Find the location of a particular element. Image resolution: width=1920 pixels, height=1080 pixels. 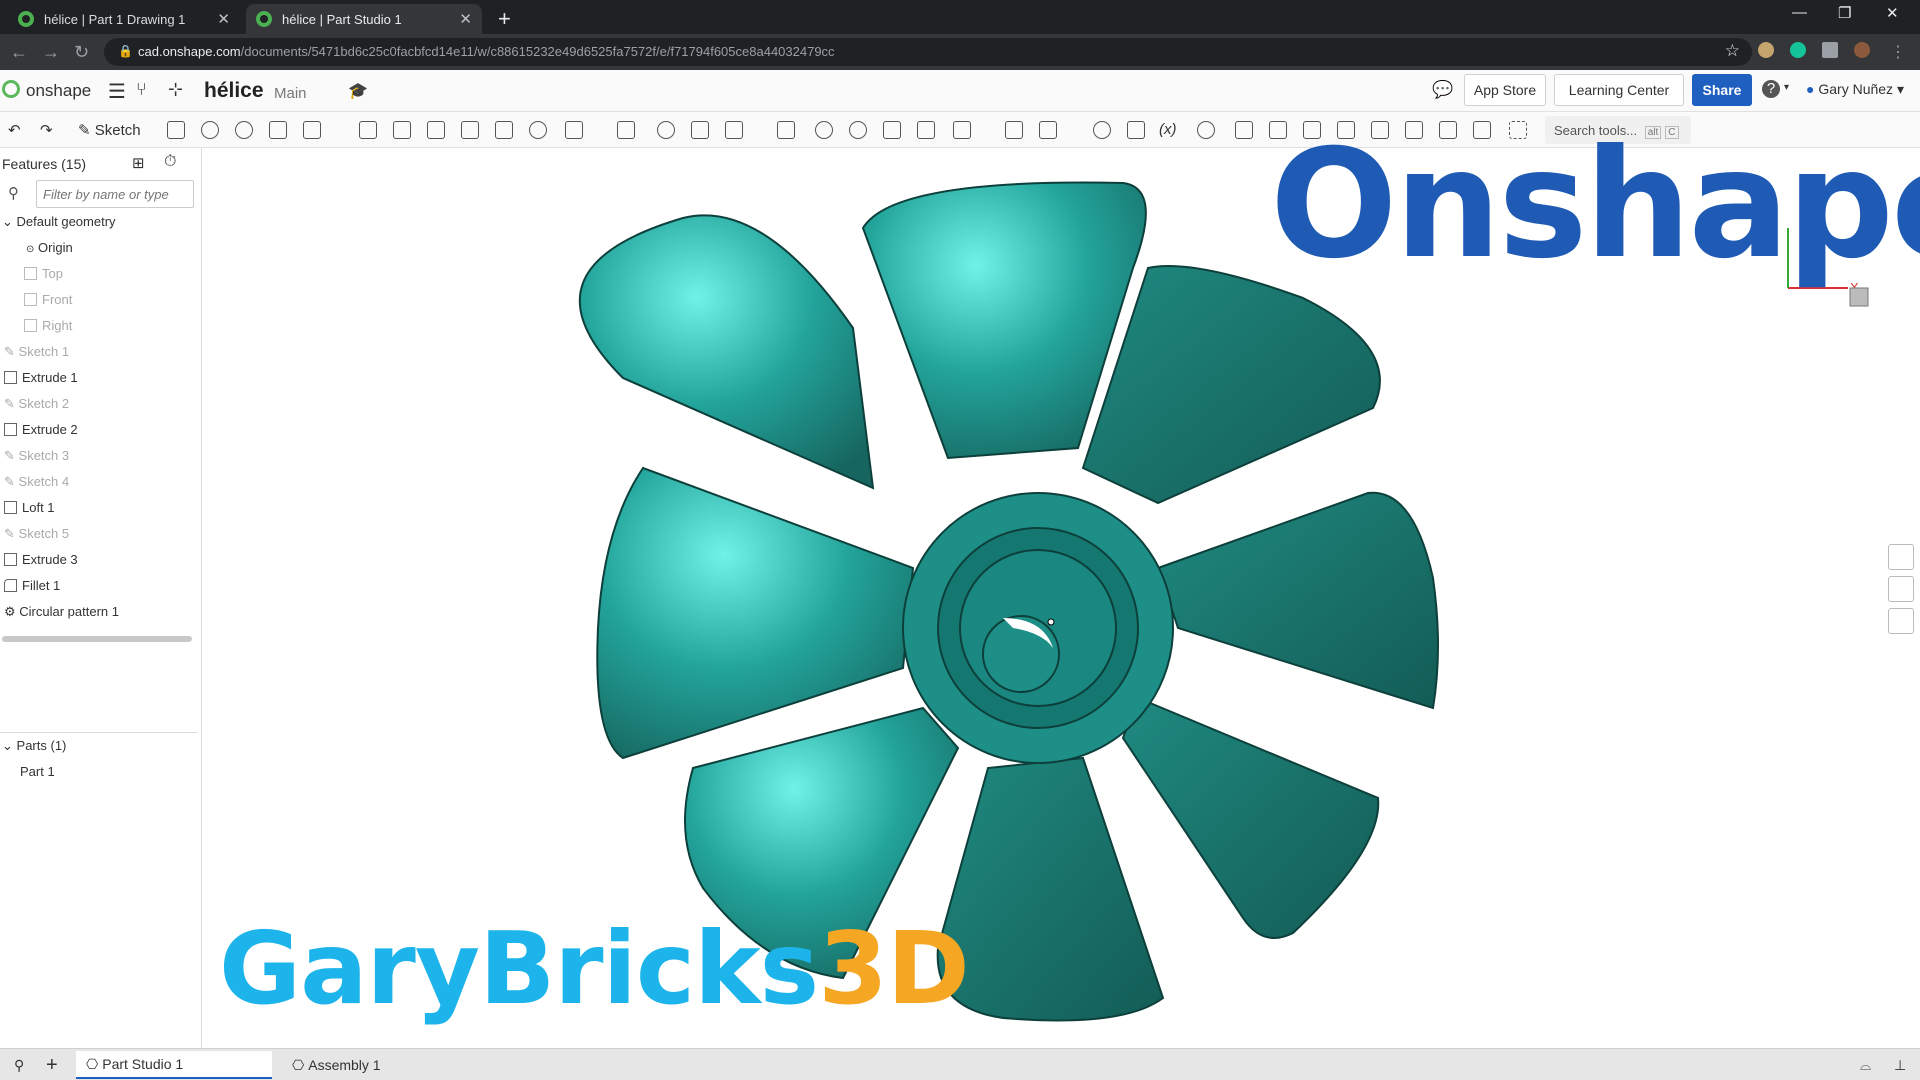

feature-item-fillet-1: Fillet 1 is located at coordinates (32, 588).